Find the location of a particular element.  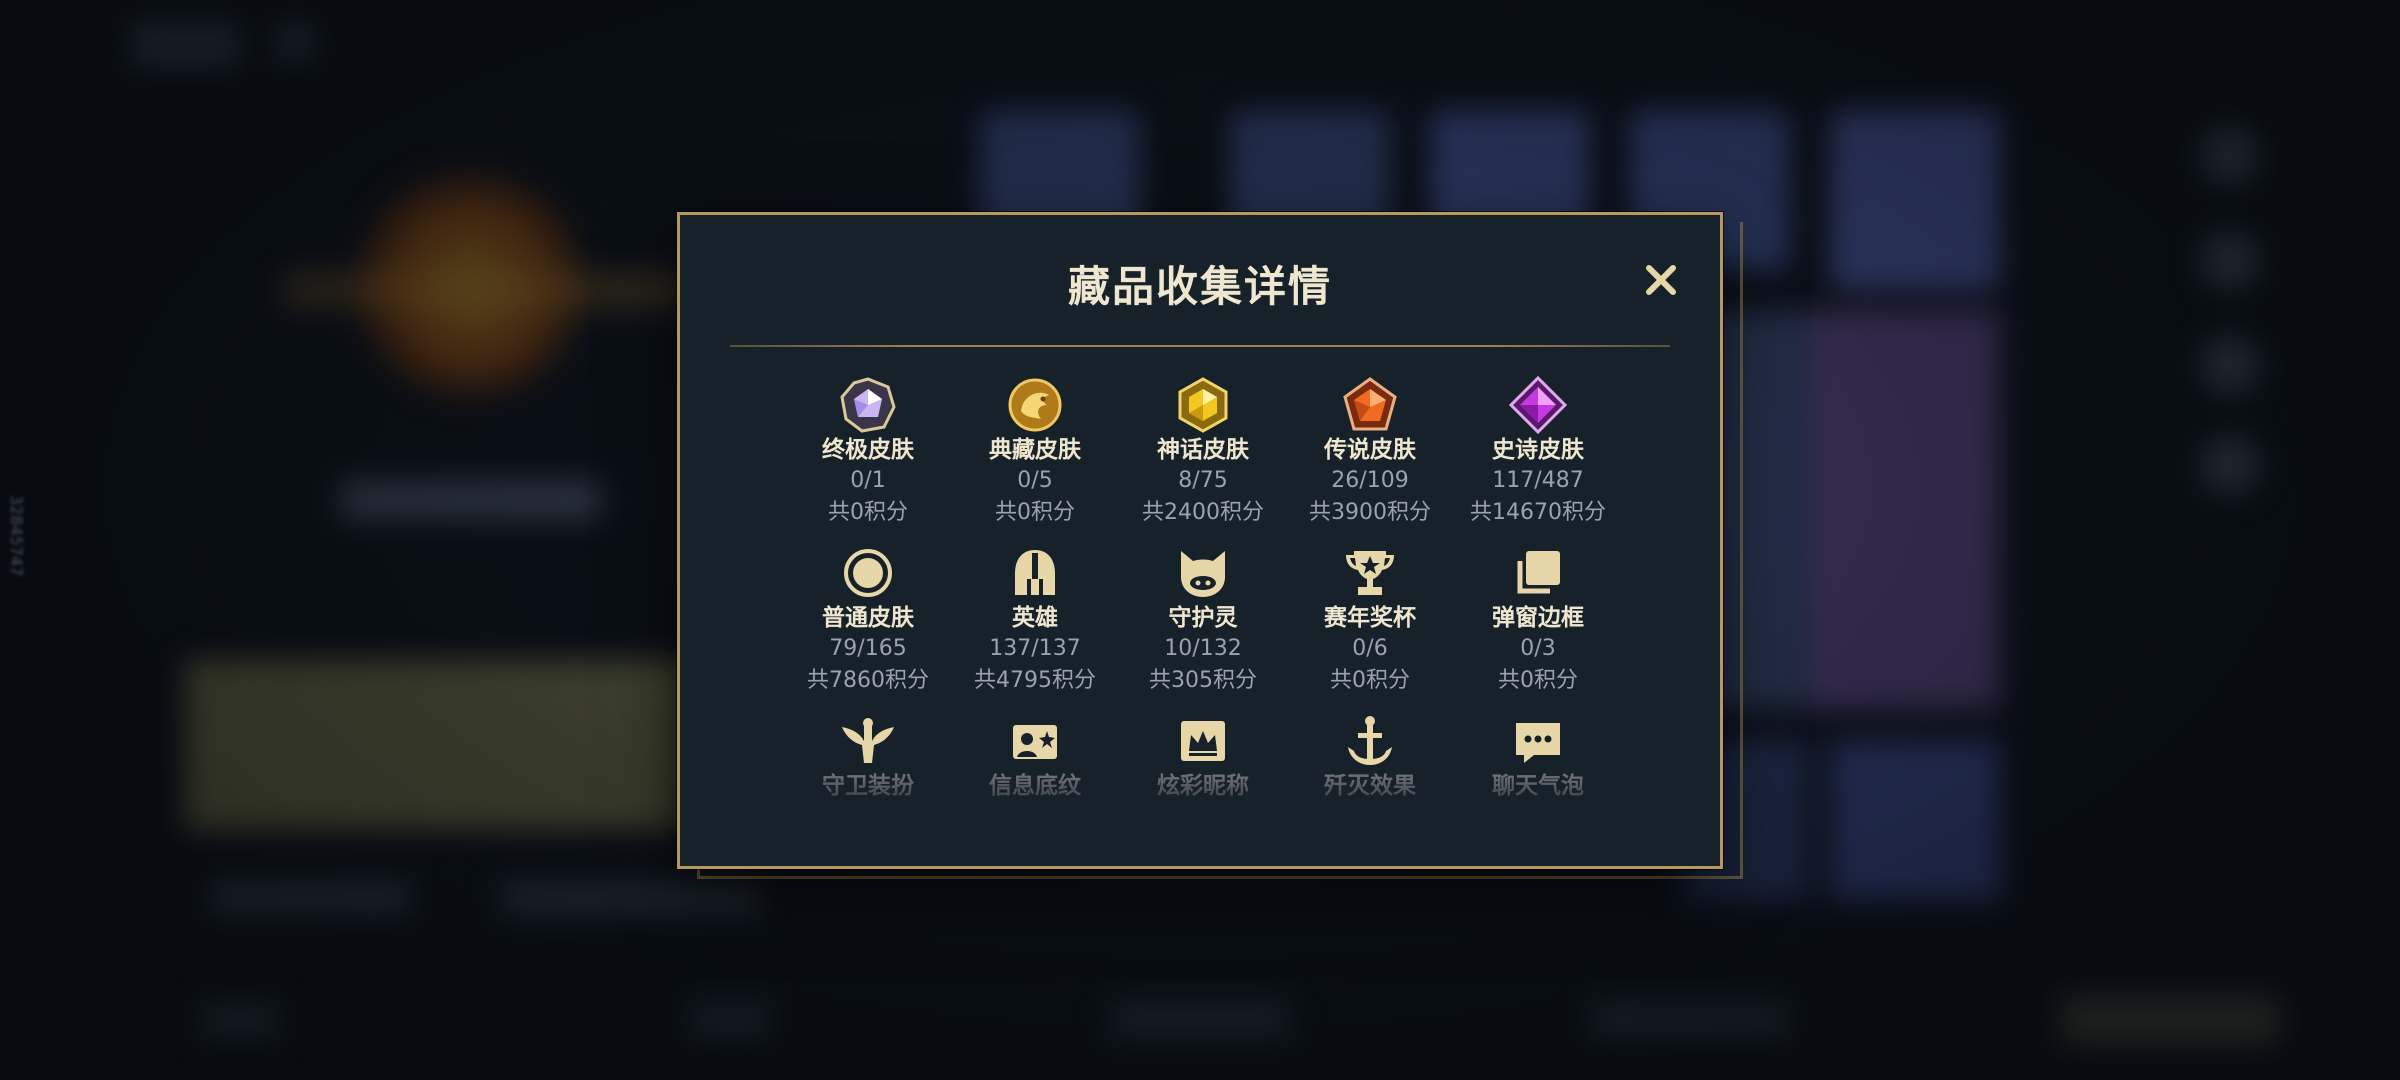

collection-item-legendary-skin: 传说皮肤 26/109 共3900积分 is located at coordinates (1370, 452).